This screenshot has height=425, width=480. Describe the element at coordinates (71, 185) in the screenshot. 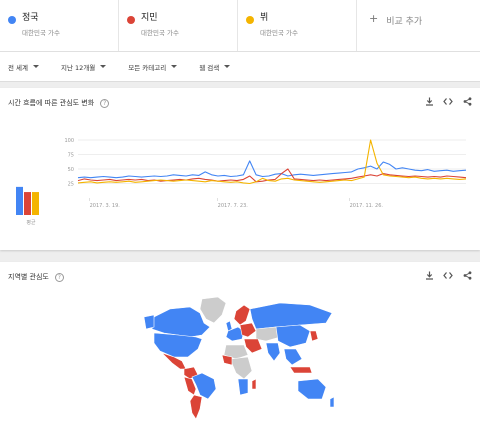

I see `y-tick-label: 25` at that location.